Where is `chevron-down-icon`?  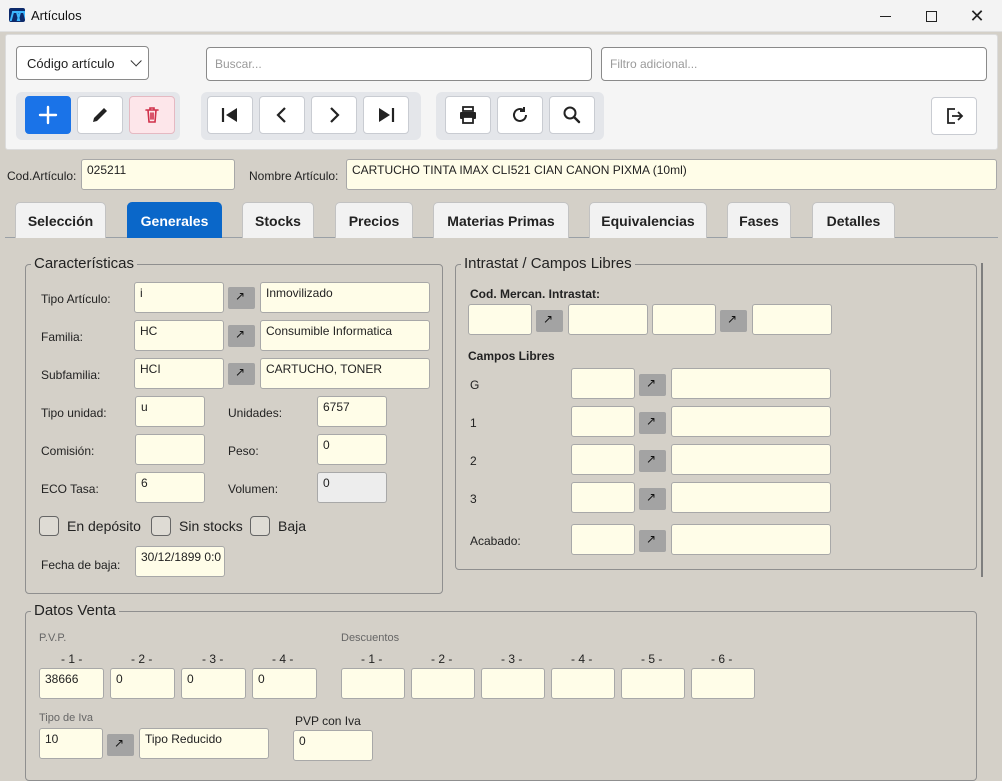
chevron-down-icon is located at coordinates (136, 61).